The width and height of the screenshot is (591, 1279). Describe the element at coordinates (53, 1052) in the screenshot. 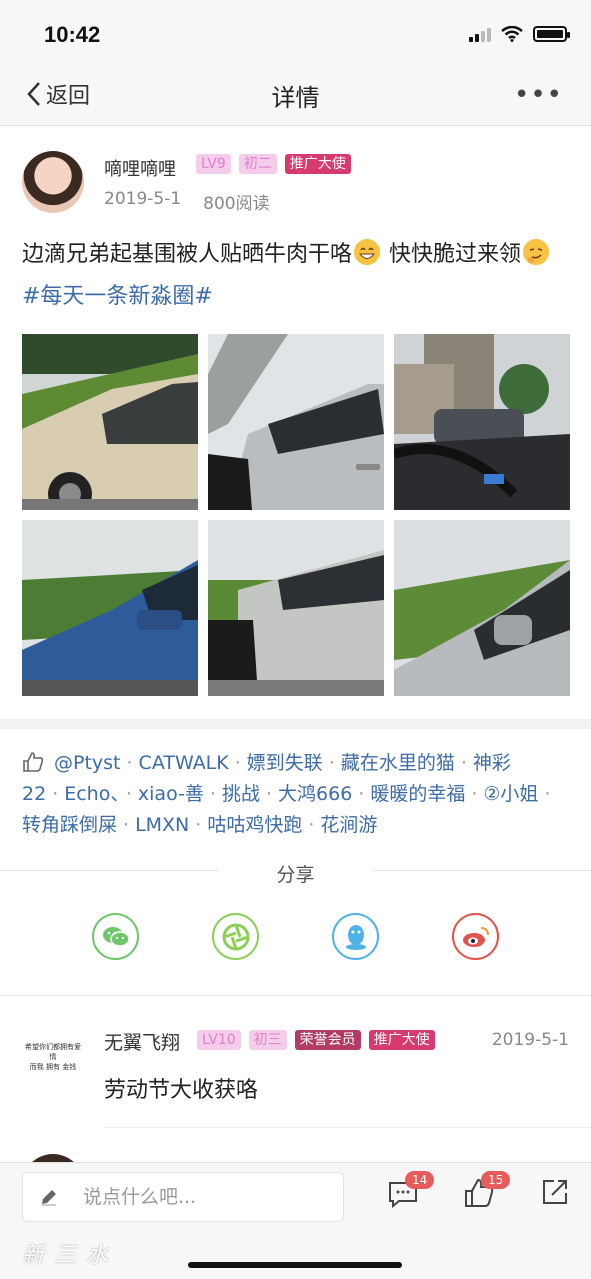

I see `commenter-avatar-text: 希望你们都拥有爱情` at that location.